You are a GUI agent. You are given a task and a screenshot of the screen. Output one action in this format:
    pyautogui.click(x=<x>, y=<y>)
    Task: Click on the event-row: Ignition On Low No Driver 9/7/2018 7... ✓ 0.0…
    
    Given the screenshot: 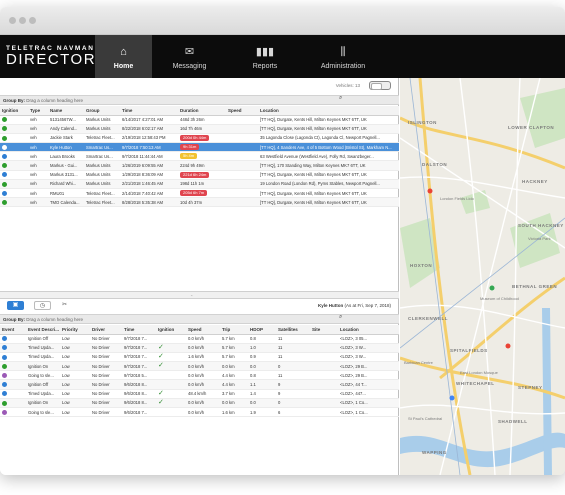 What is the action you would take?
    pyautogui.click(x=199, y=366)
    